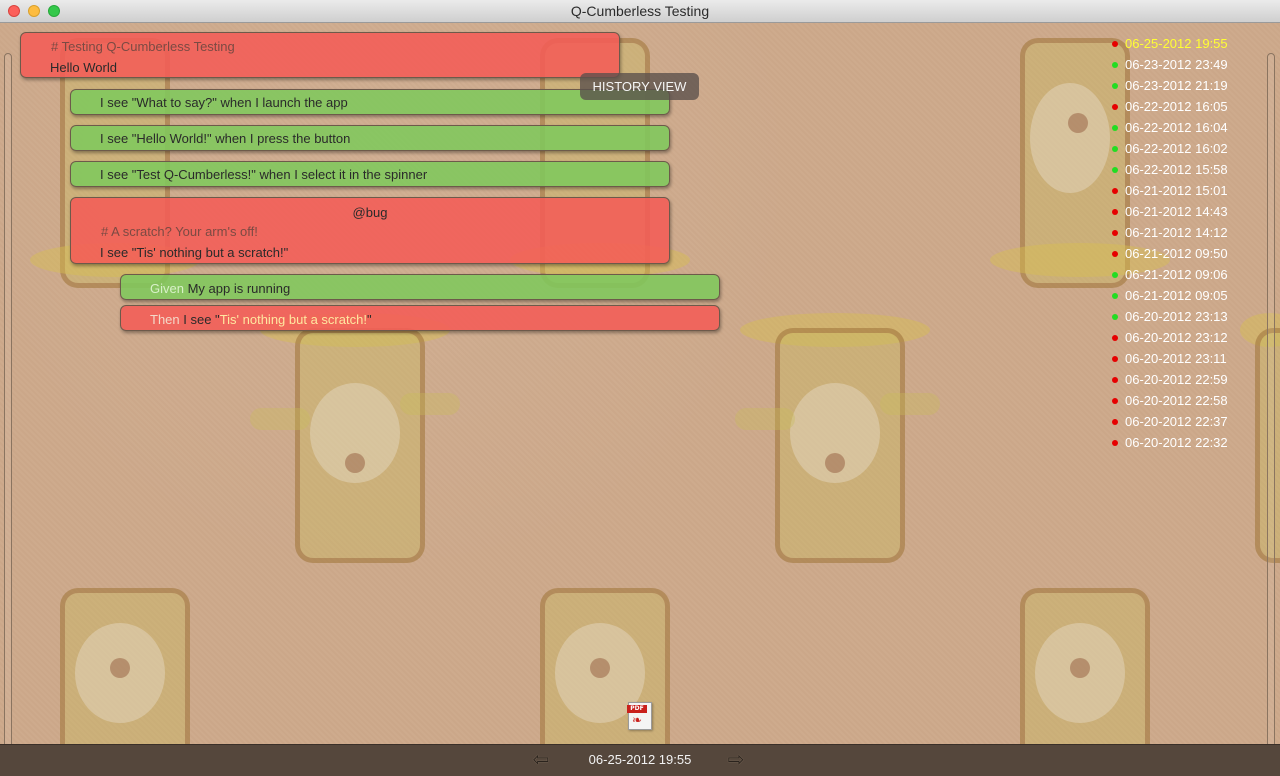 This screenshot has width=1280, height=776. Describe the element at coordinates (1176, 295) in the screenshot. I see `history-date: 06-21-2012 09:05` at that location.